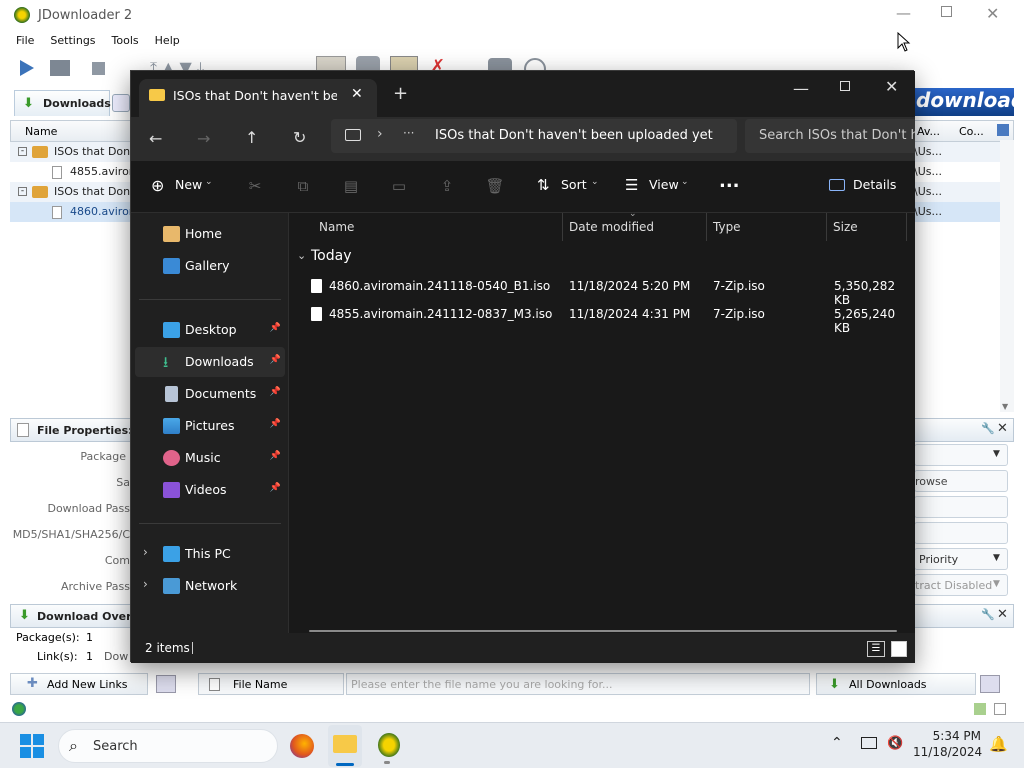 This screenshot has height=768, width=1024. Describe the element at coordinates (438, 227) in the screenshot. I see `column-name: Name` at that location.